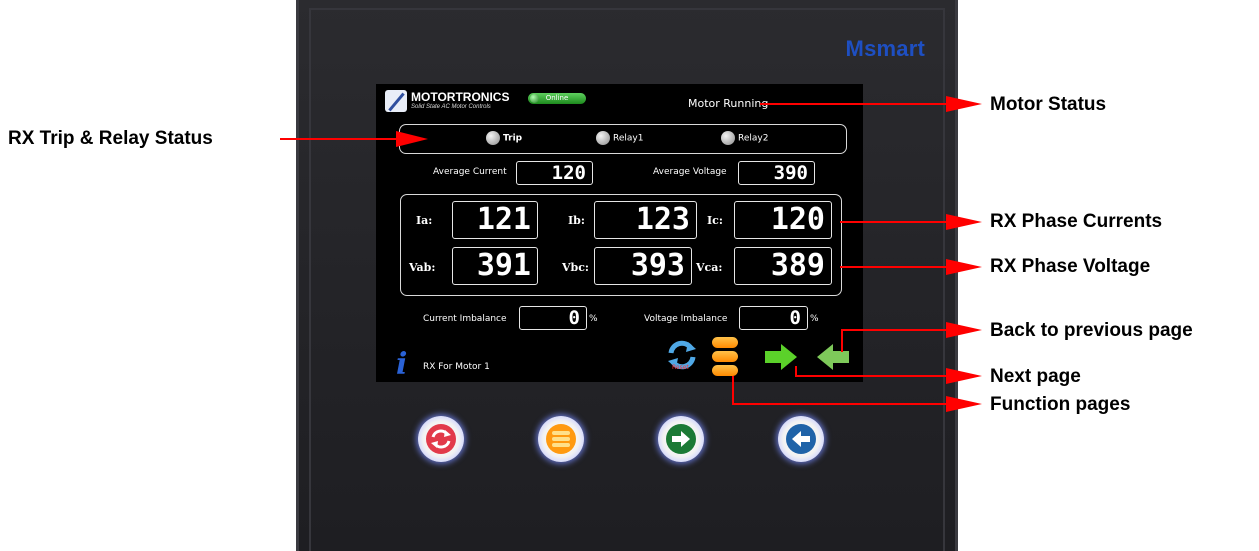 This screenshot has height=551, width=1259. Describe the element at coordinates (513, 138) in the screenshot. I see `trip-label: Trip` at that location.